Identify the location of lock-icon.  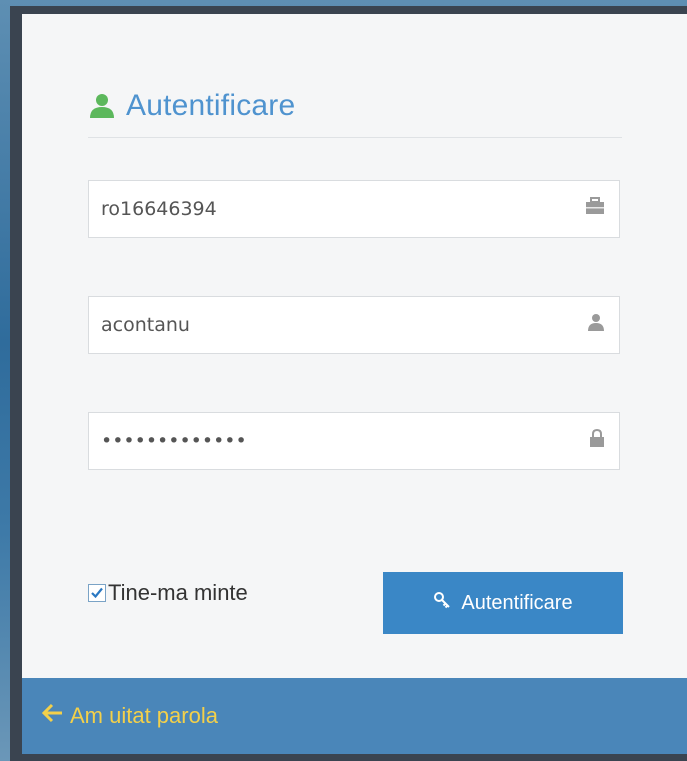
(597, 440).